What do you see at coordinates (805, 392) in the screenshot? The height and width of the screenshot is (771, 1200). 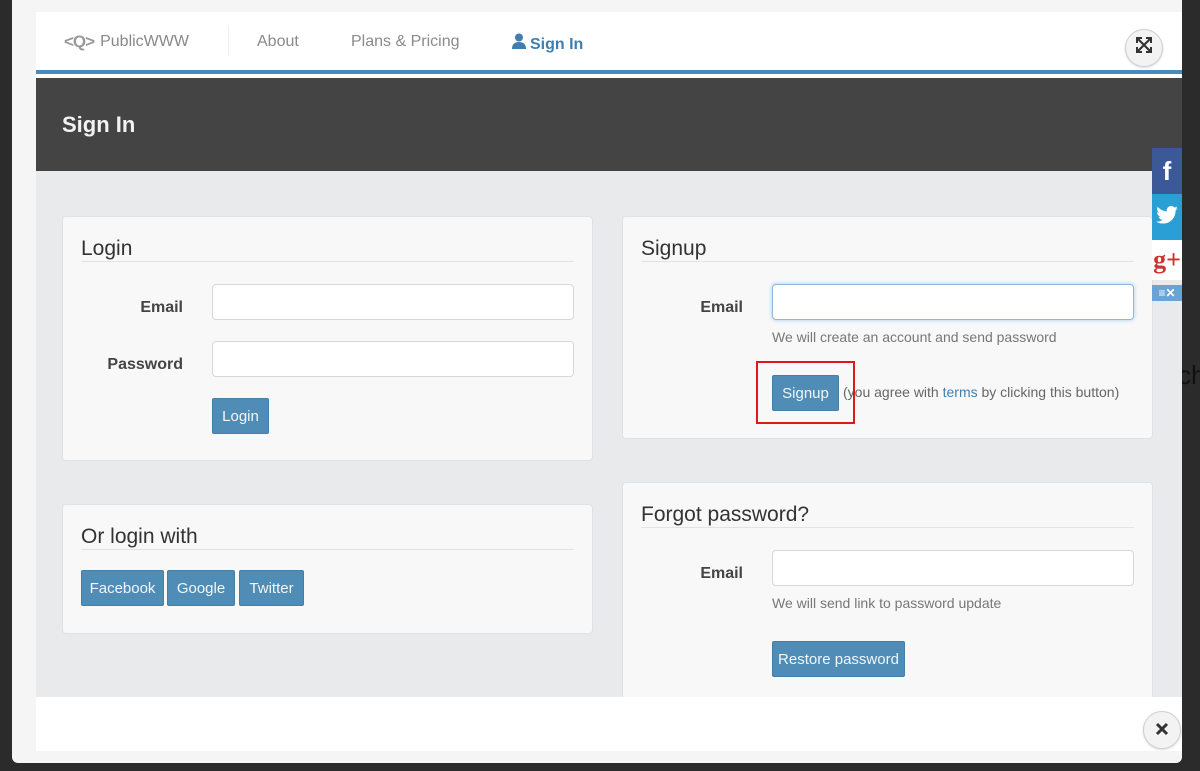 I see `signup-button-highlight` at bounding box center [805, 392].